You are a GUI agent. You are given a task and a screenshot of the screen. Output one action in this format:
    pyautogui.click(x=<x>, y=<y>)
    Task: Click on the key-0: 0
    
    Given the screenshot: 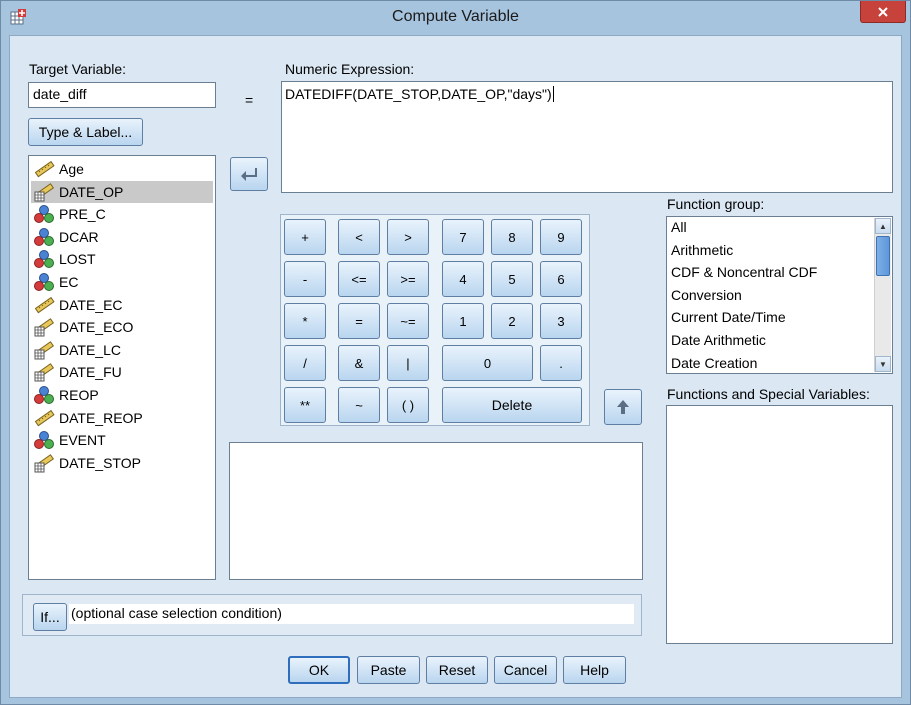 What is the action you would take?
    pyautogui.click(x=487, y=363)
    